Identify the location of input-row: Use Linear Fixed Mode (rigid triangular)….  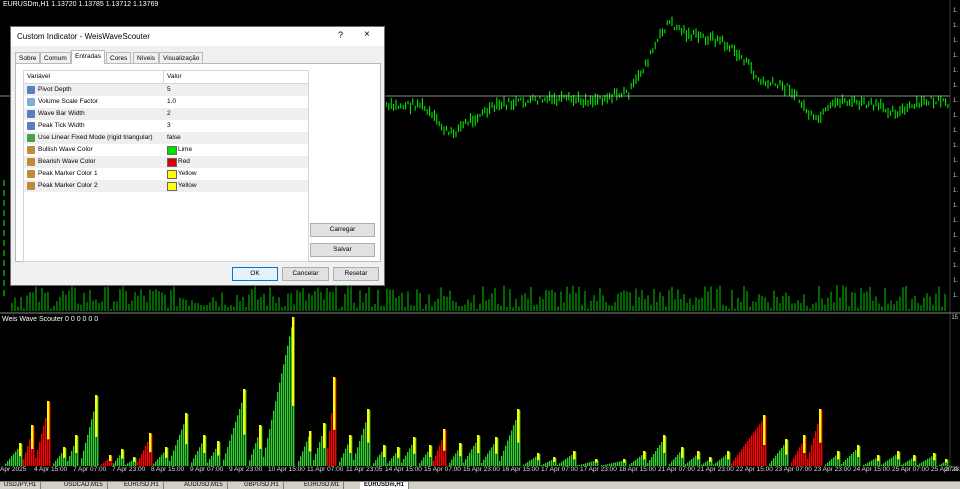
(166, 138).